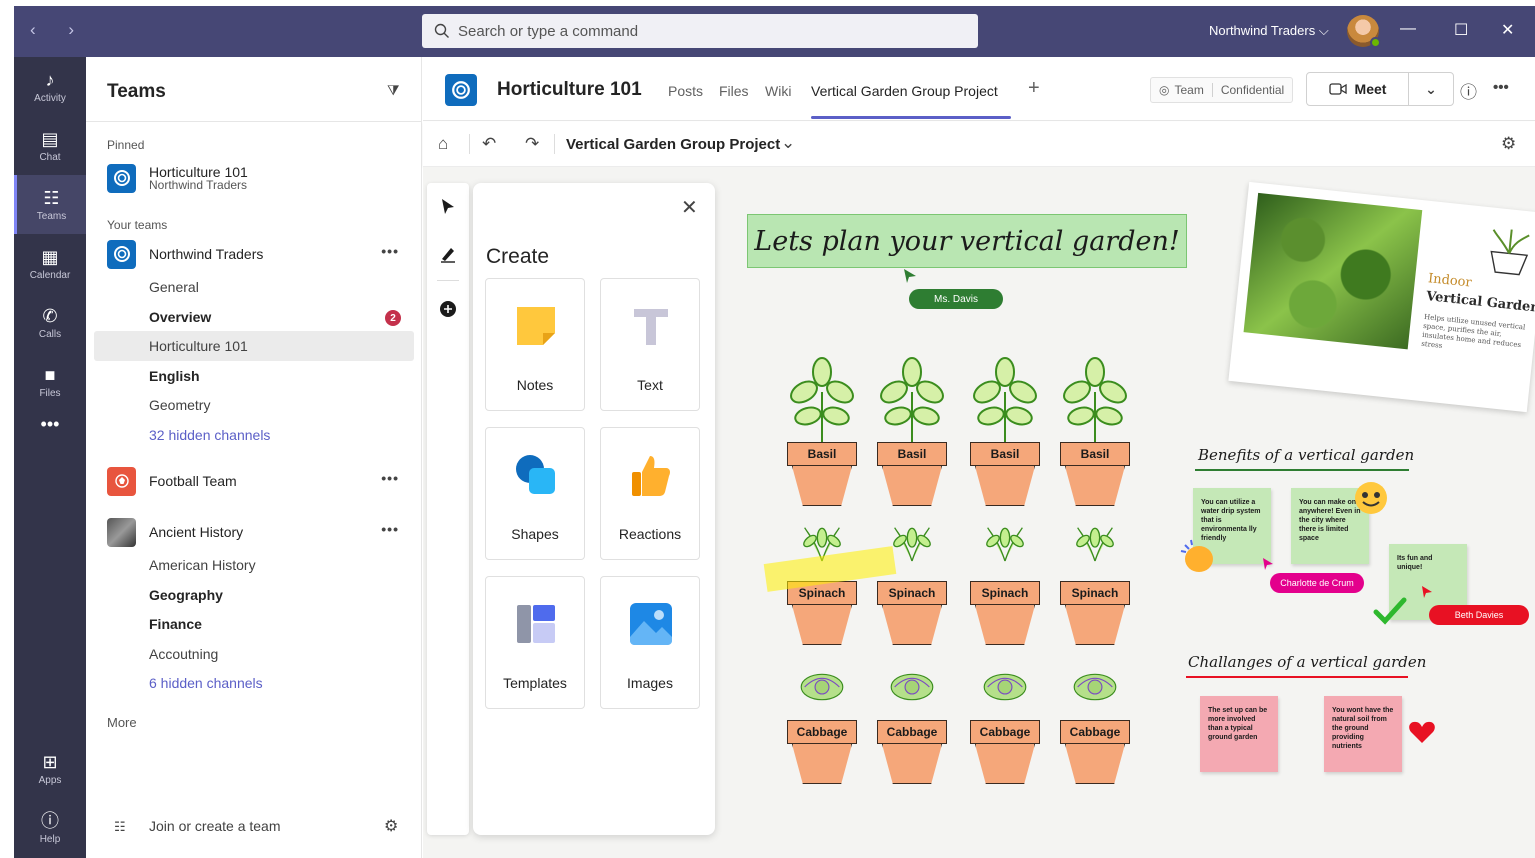 The image size is (1535, 858). I want to click on tab-posts: Posts, so click(685, 91).